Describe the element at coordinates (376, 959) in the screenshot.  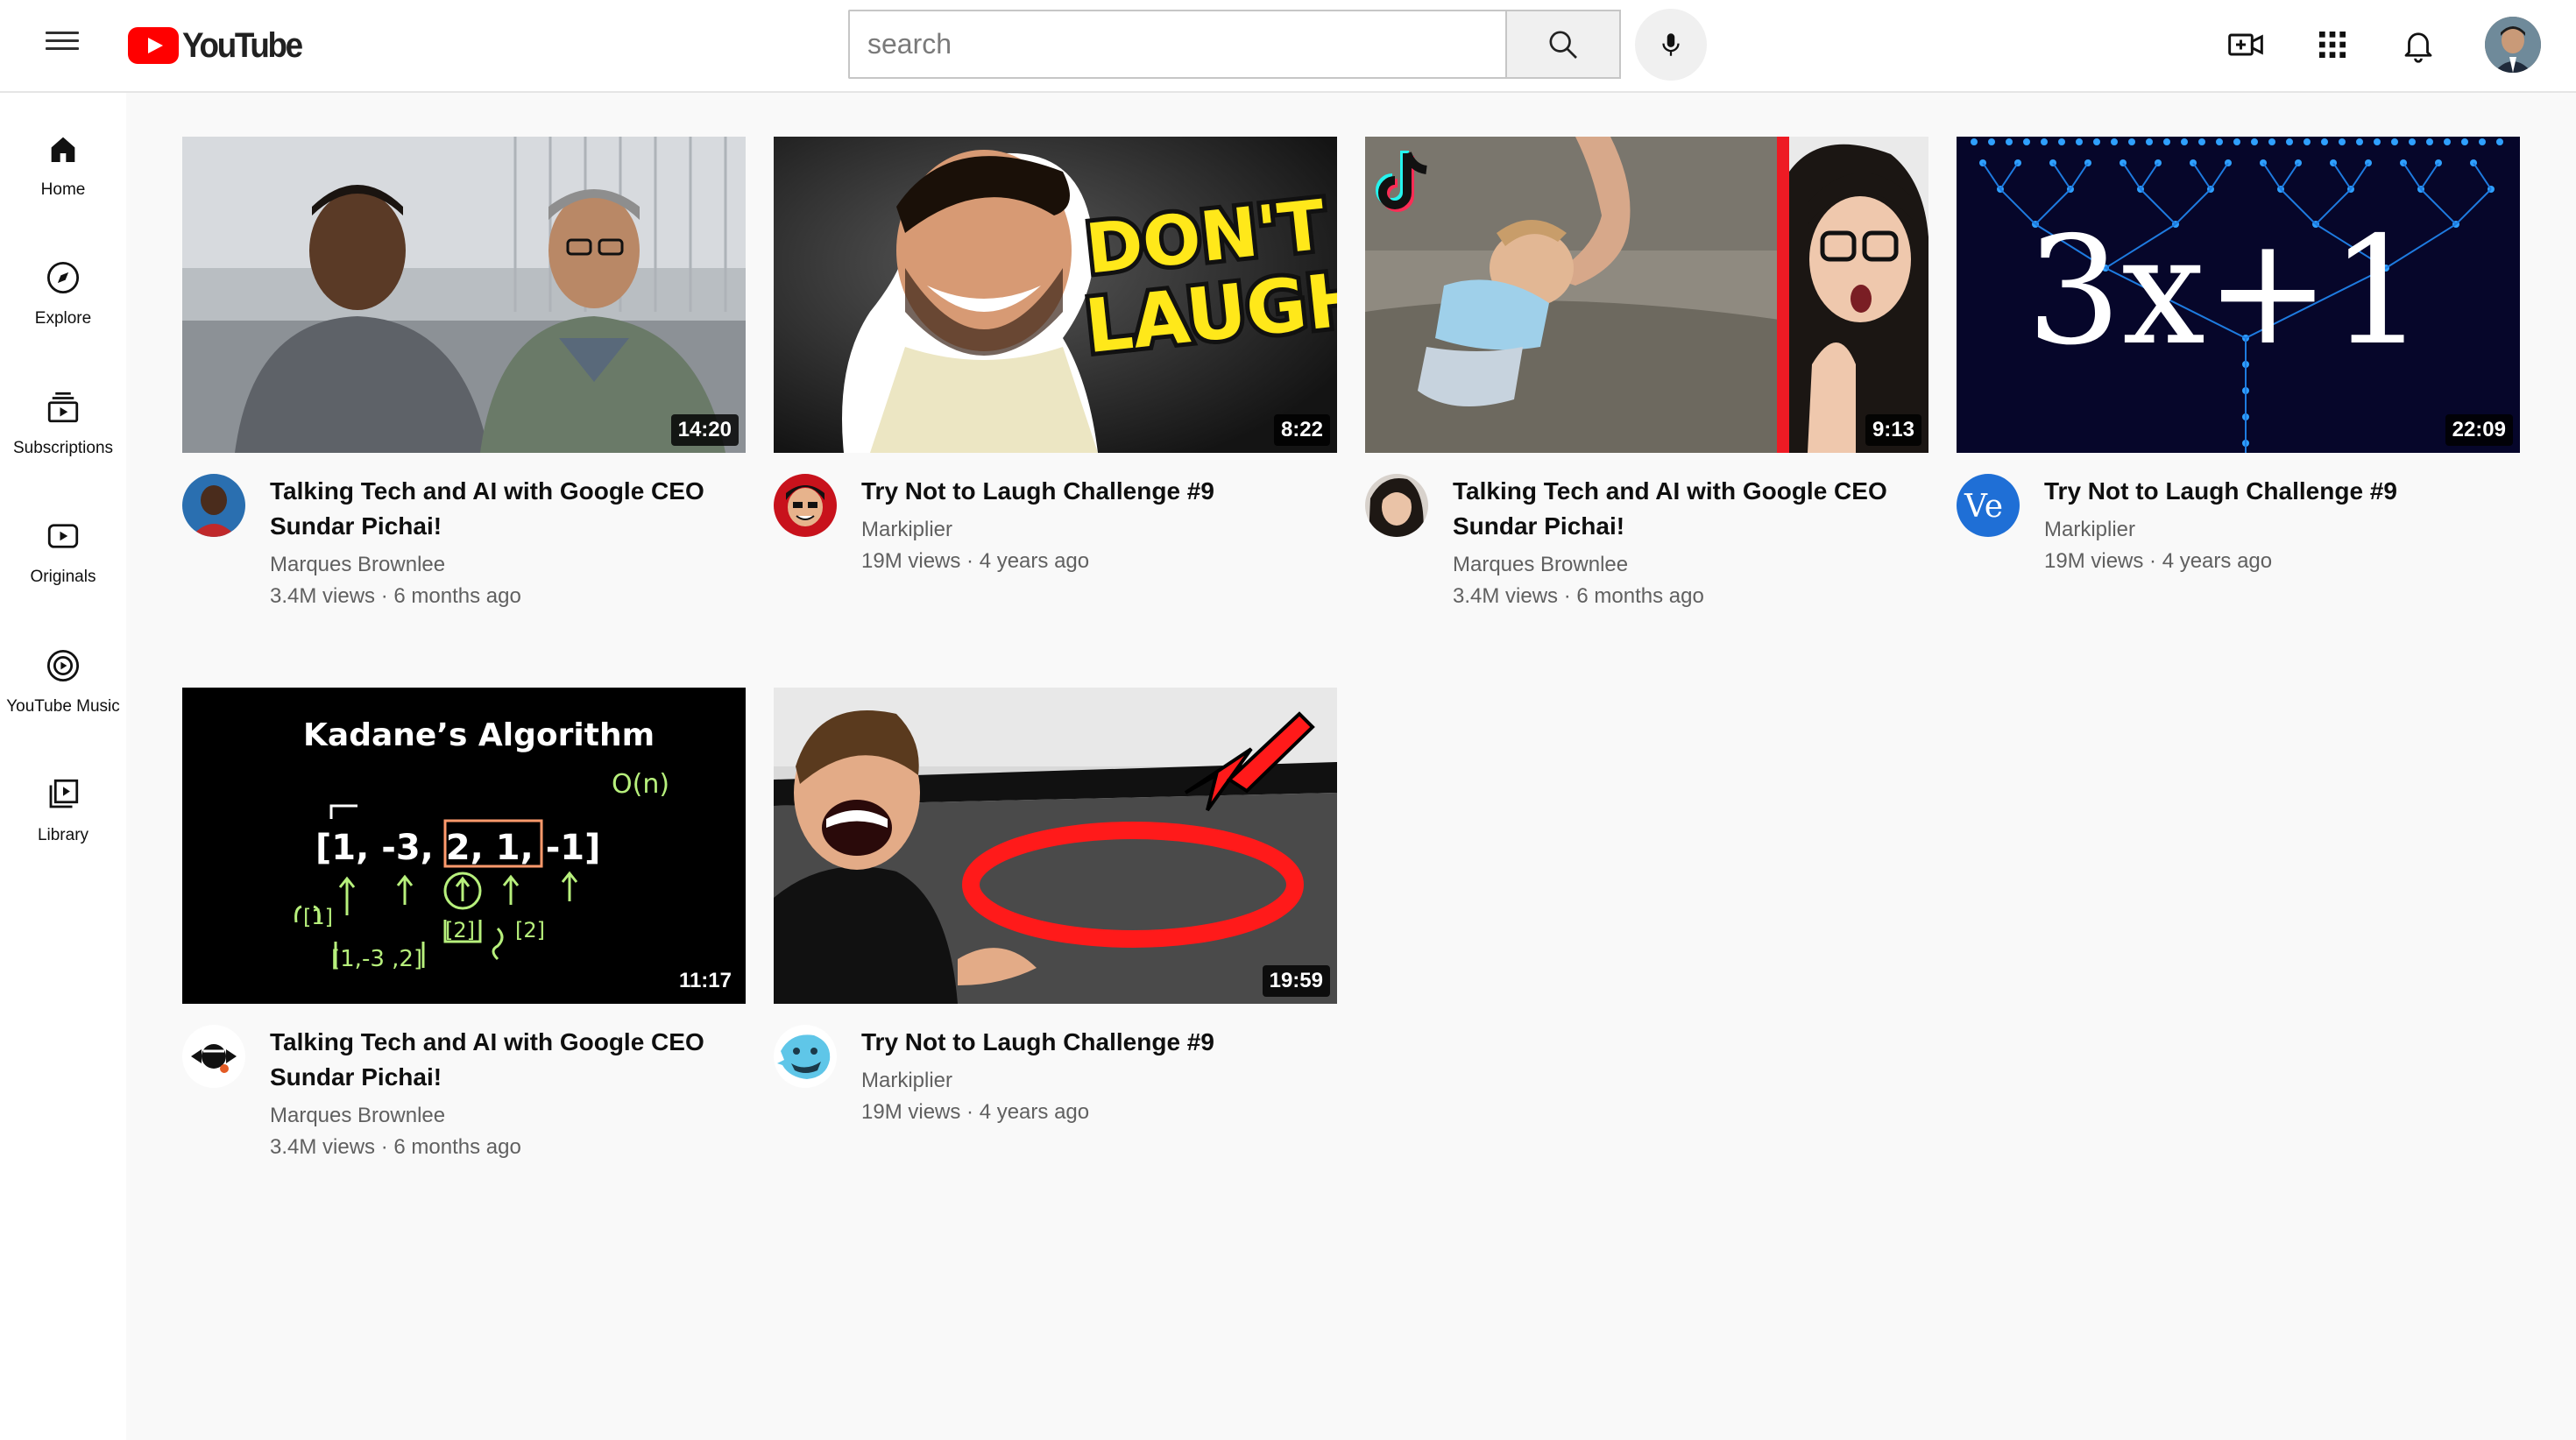
I see `svg-text: [1,-3 ,2]` at that location.